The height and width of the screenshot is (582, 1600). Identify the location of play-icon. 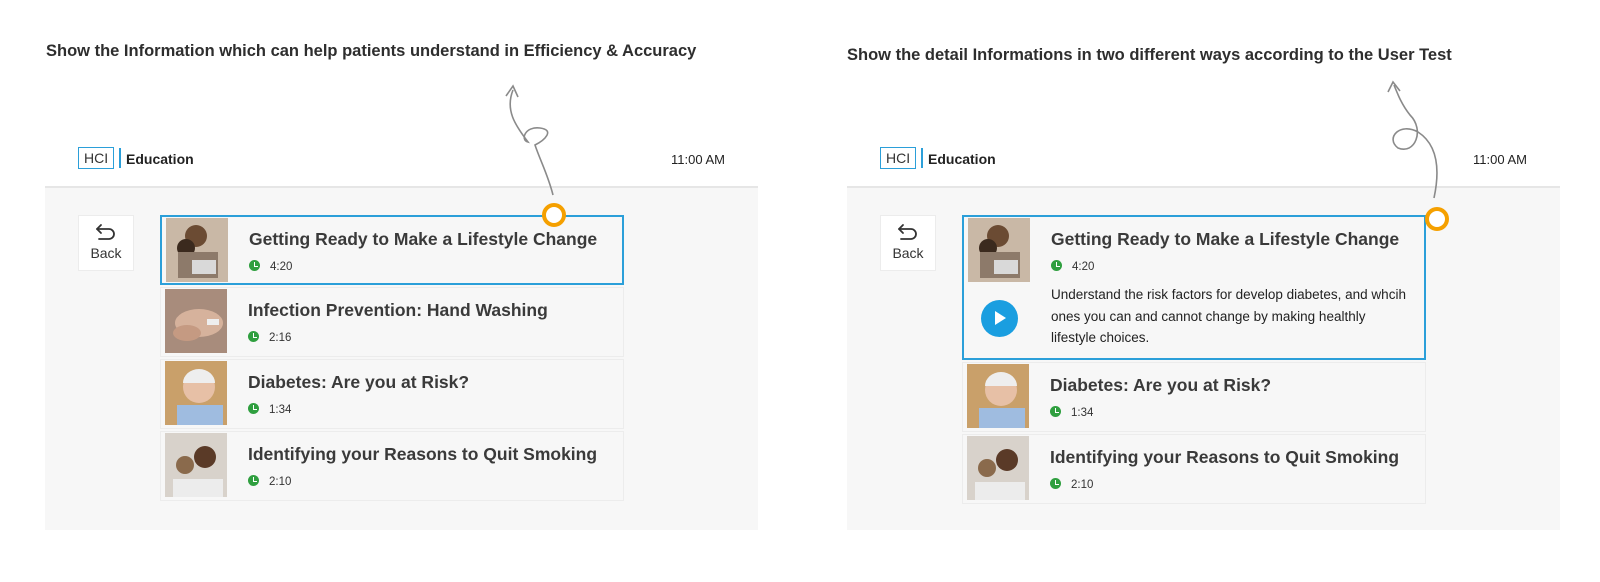
(999, 318).